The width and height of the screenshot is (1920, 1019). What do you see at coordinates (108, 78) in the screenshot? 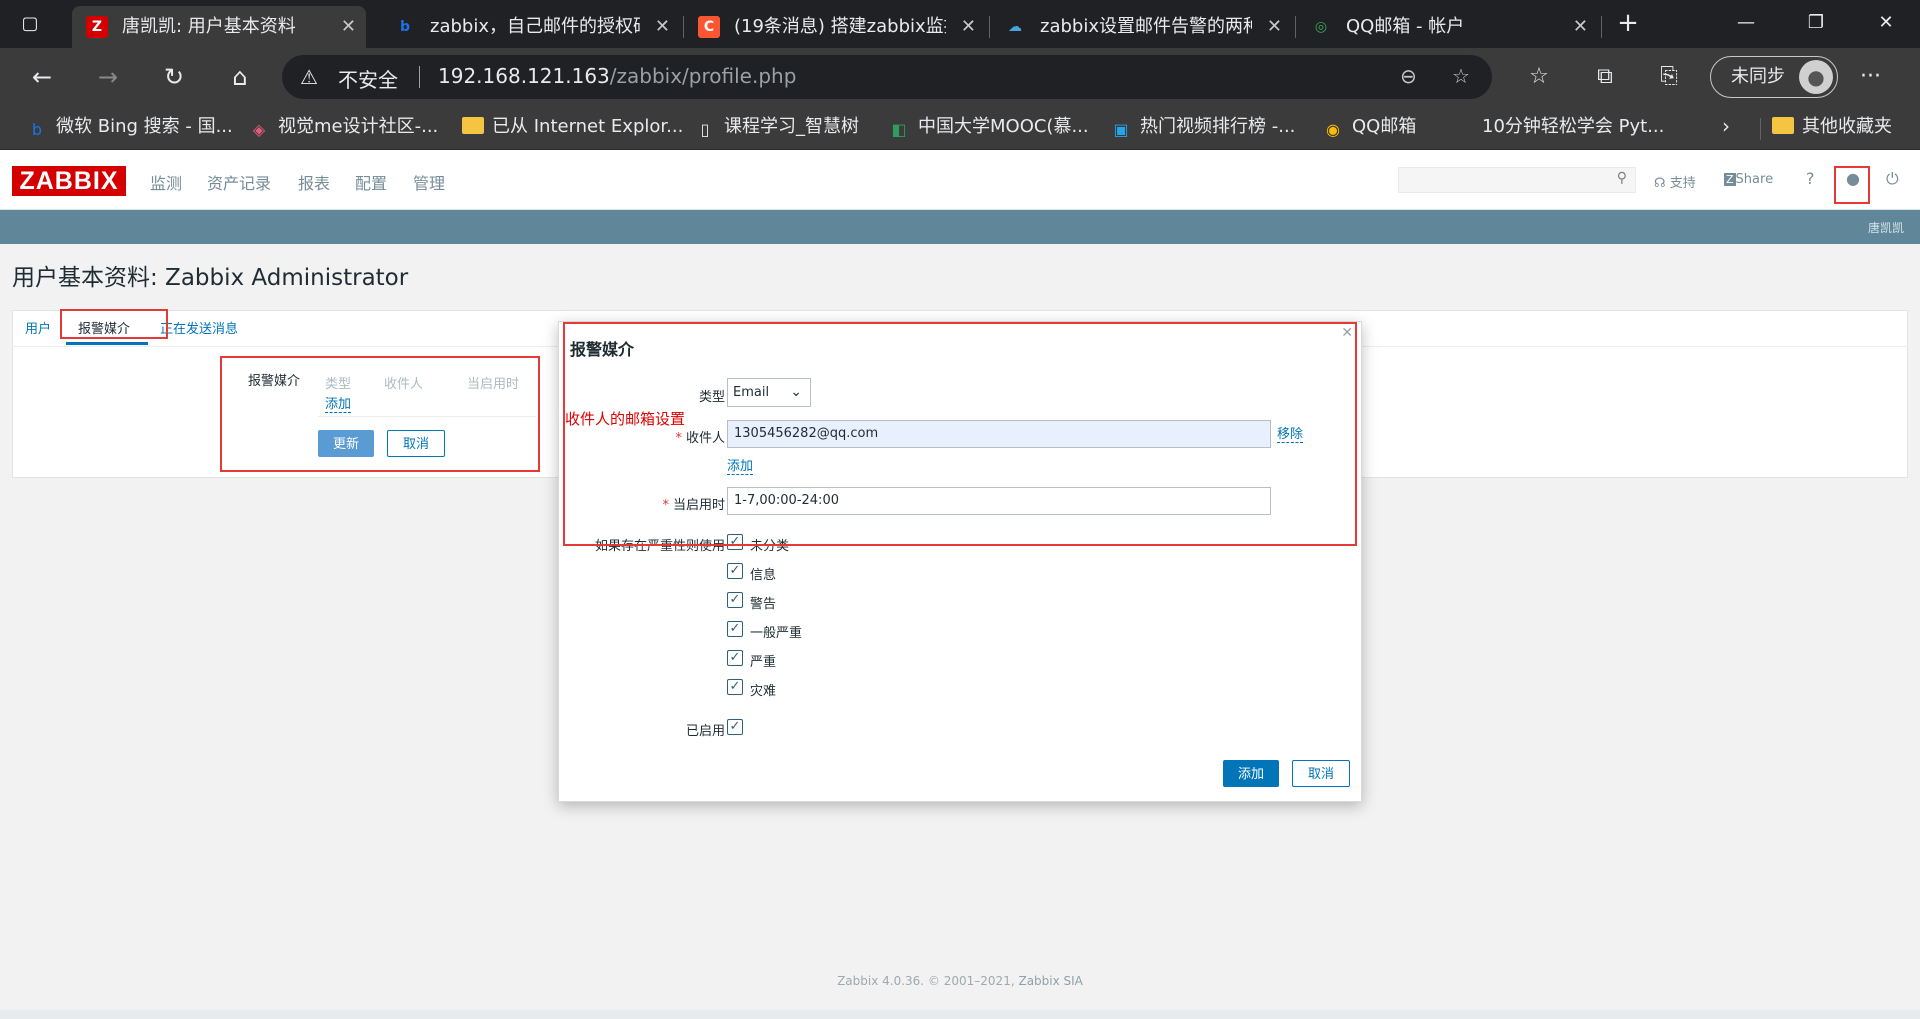
I see `forward-icon: →` at bounding box center [108, 78].